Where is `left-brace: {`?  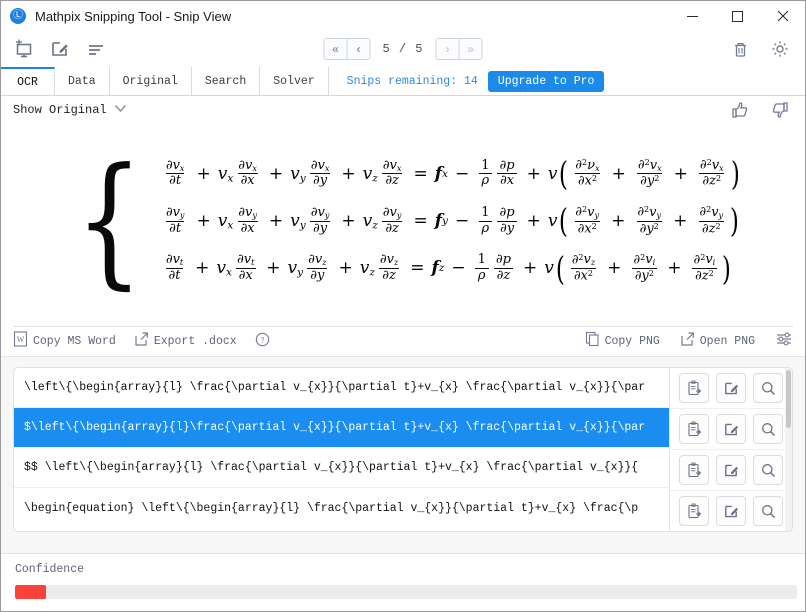
left-brace: { is located at coordinates (109, 221).